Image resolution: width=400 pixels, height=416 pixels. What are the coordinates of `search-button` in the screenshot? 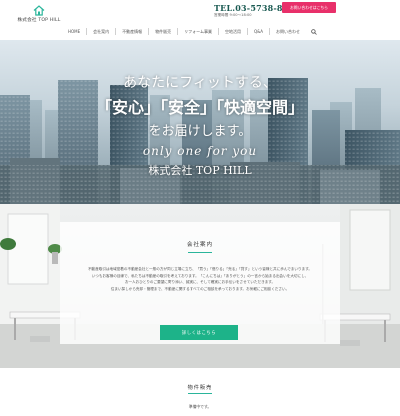 It's located at (314, 32).